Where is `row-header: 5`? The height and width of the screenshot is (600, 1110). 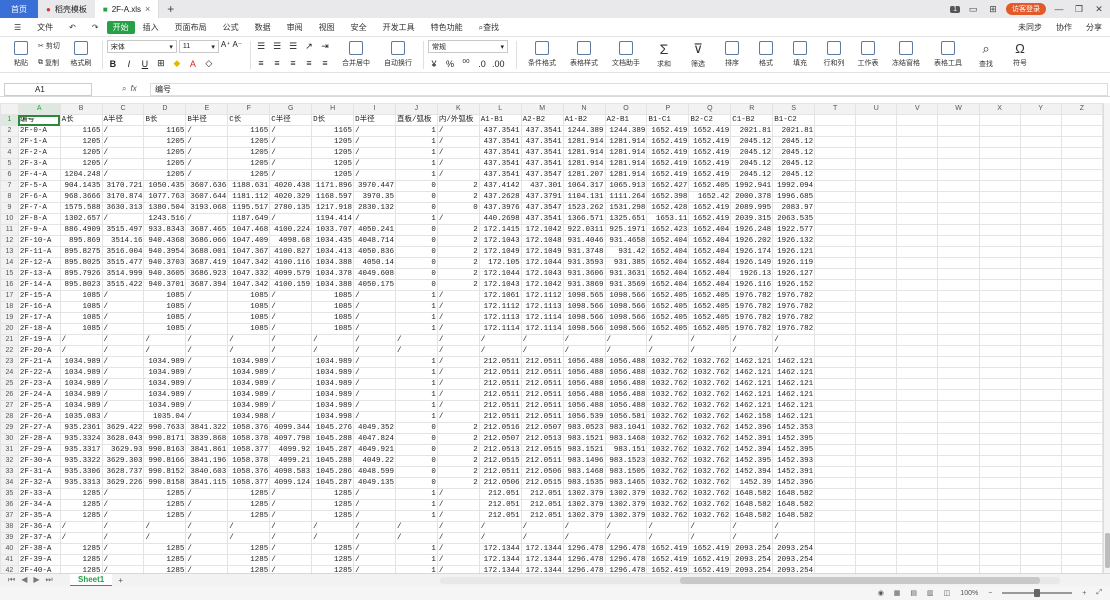
row-header: 5 is located at coordinates (9, 164).